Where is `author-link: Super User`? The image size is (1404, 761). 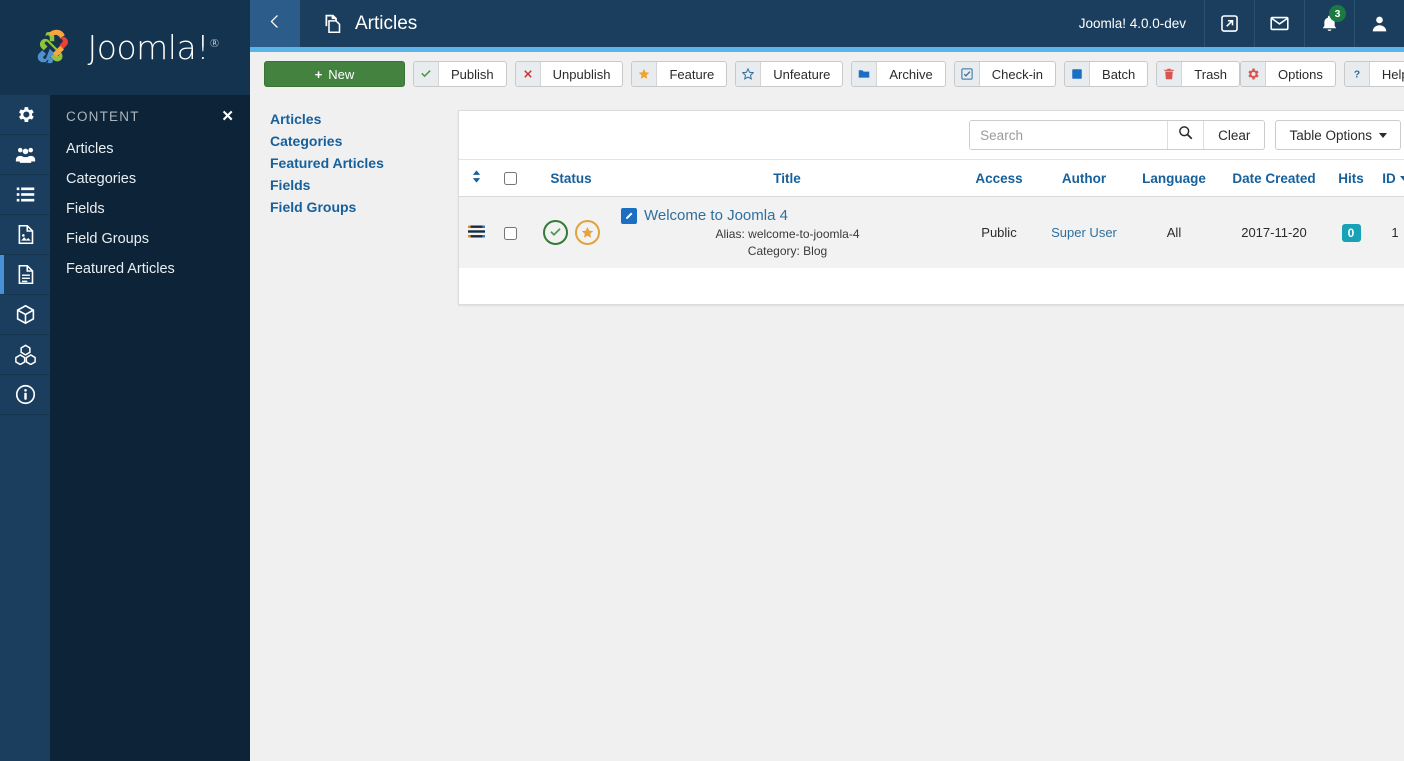
author-link: Super User is located at coordinates (1084, 232).